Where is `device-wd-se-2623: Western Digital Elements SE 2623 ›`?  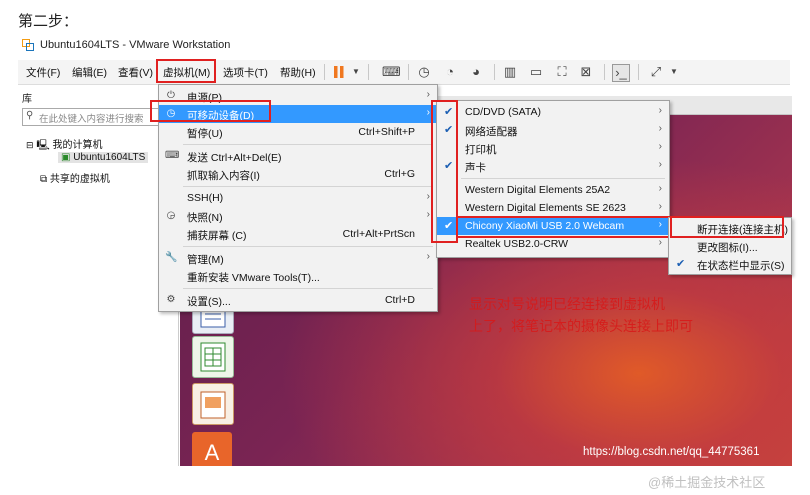
device-wd-se-2623: Western Digital Elements SE 2623 › is located at coordinates (553, 208).